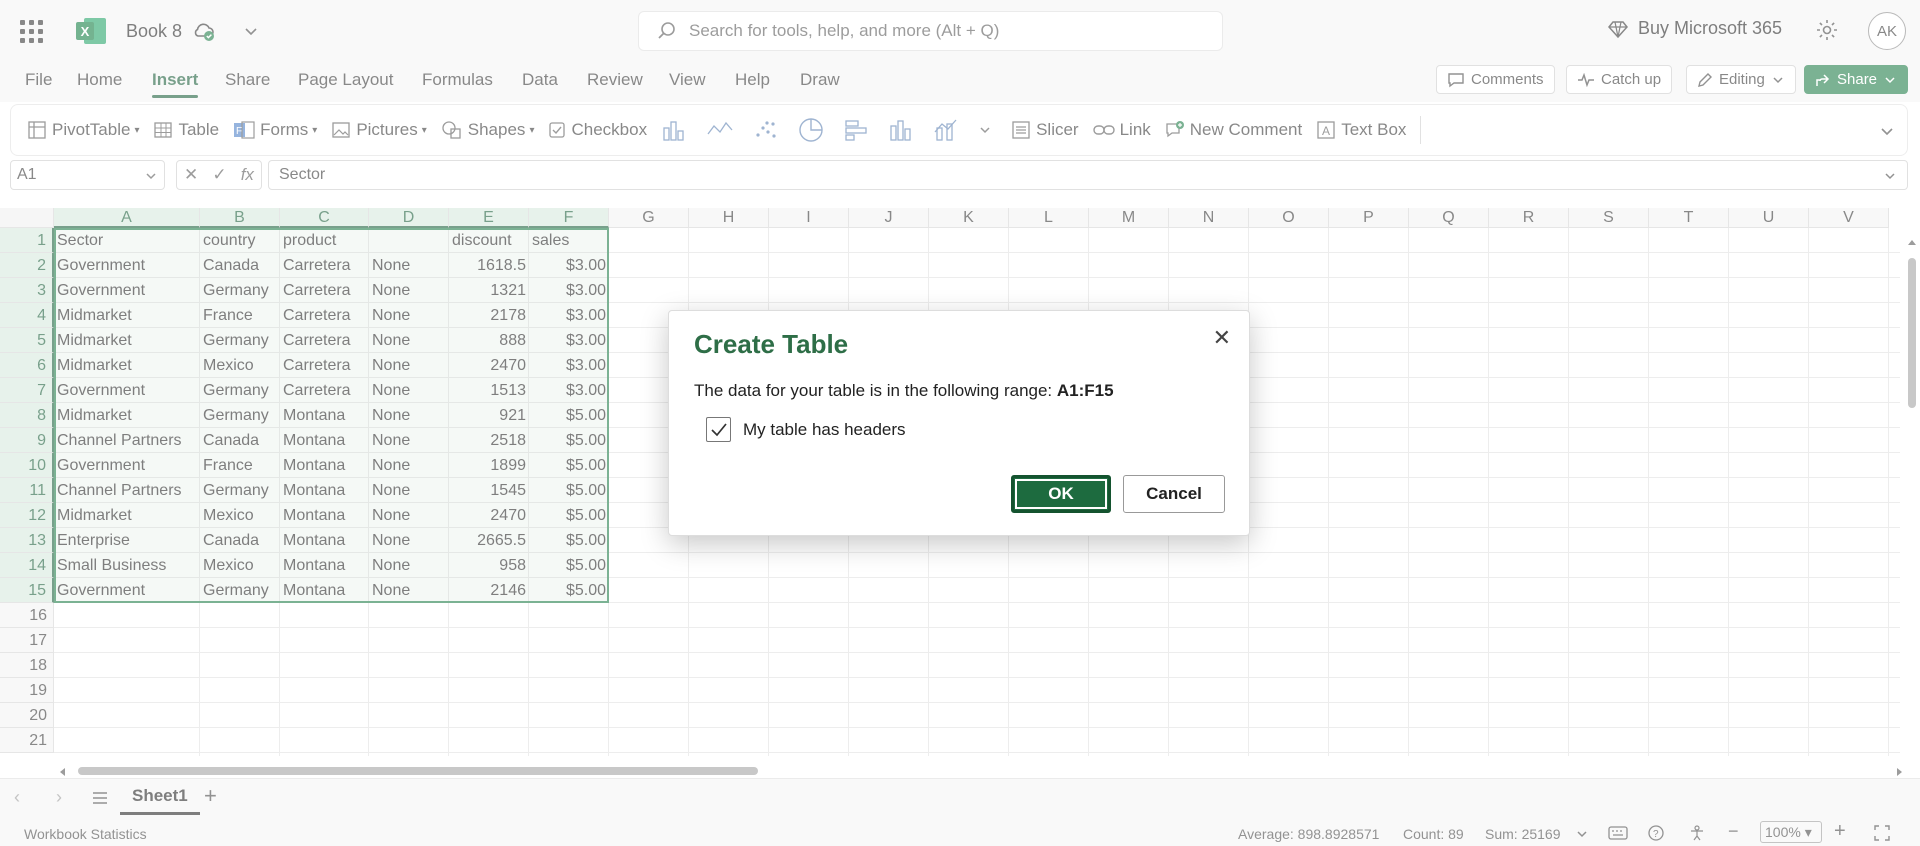  I want to click on cancel-label: Cancel, so click(1174, 493).